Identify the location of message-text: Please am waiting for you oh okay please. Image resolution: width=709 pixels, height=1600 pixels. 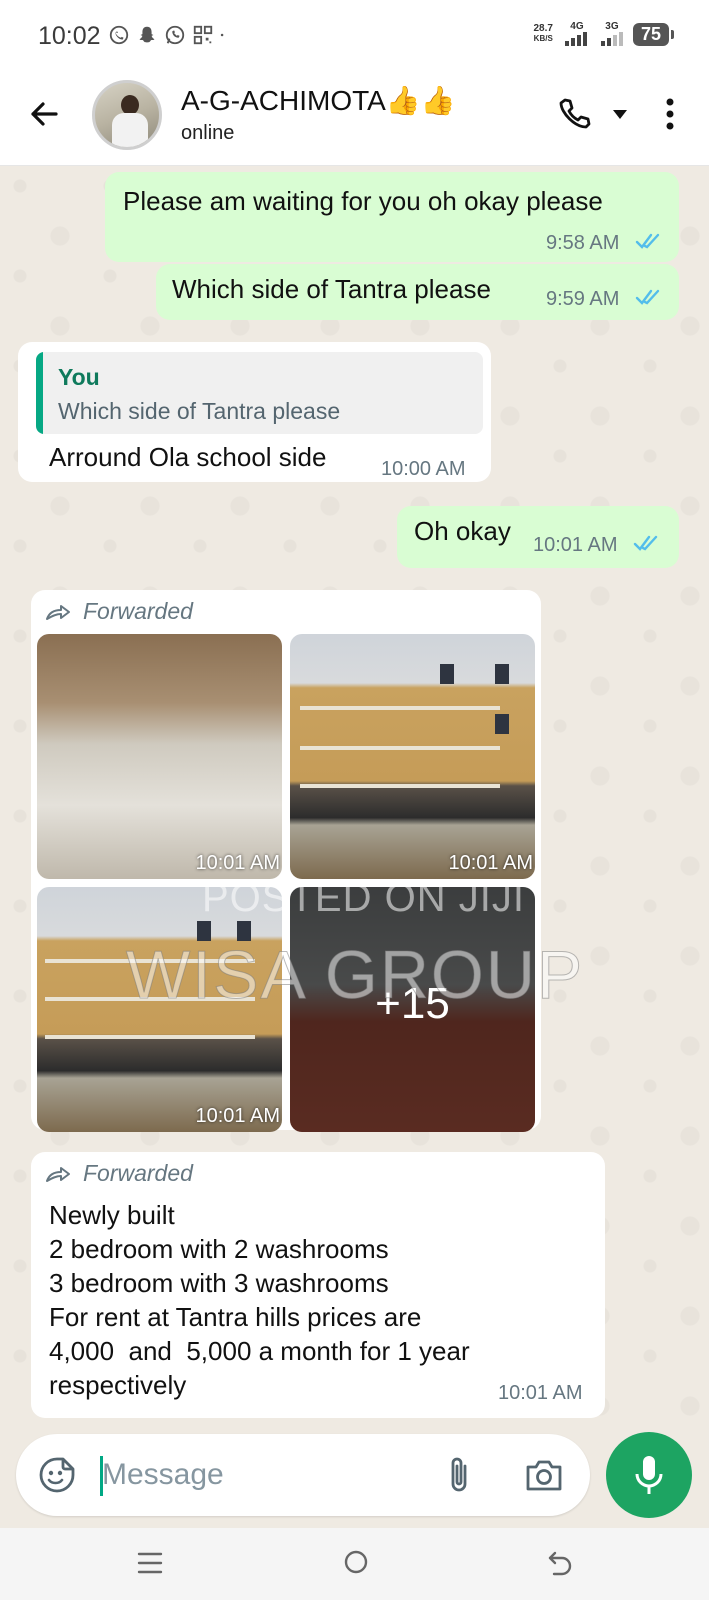
(363, 201).